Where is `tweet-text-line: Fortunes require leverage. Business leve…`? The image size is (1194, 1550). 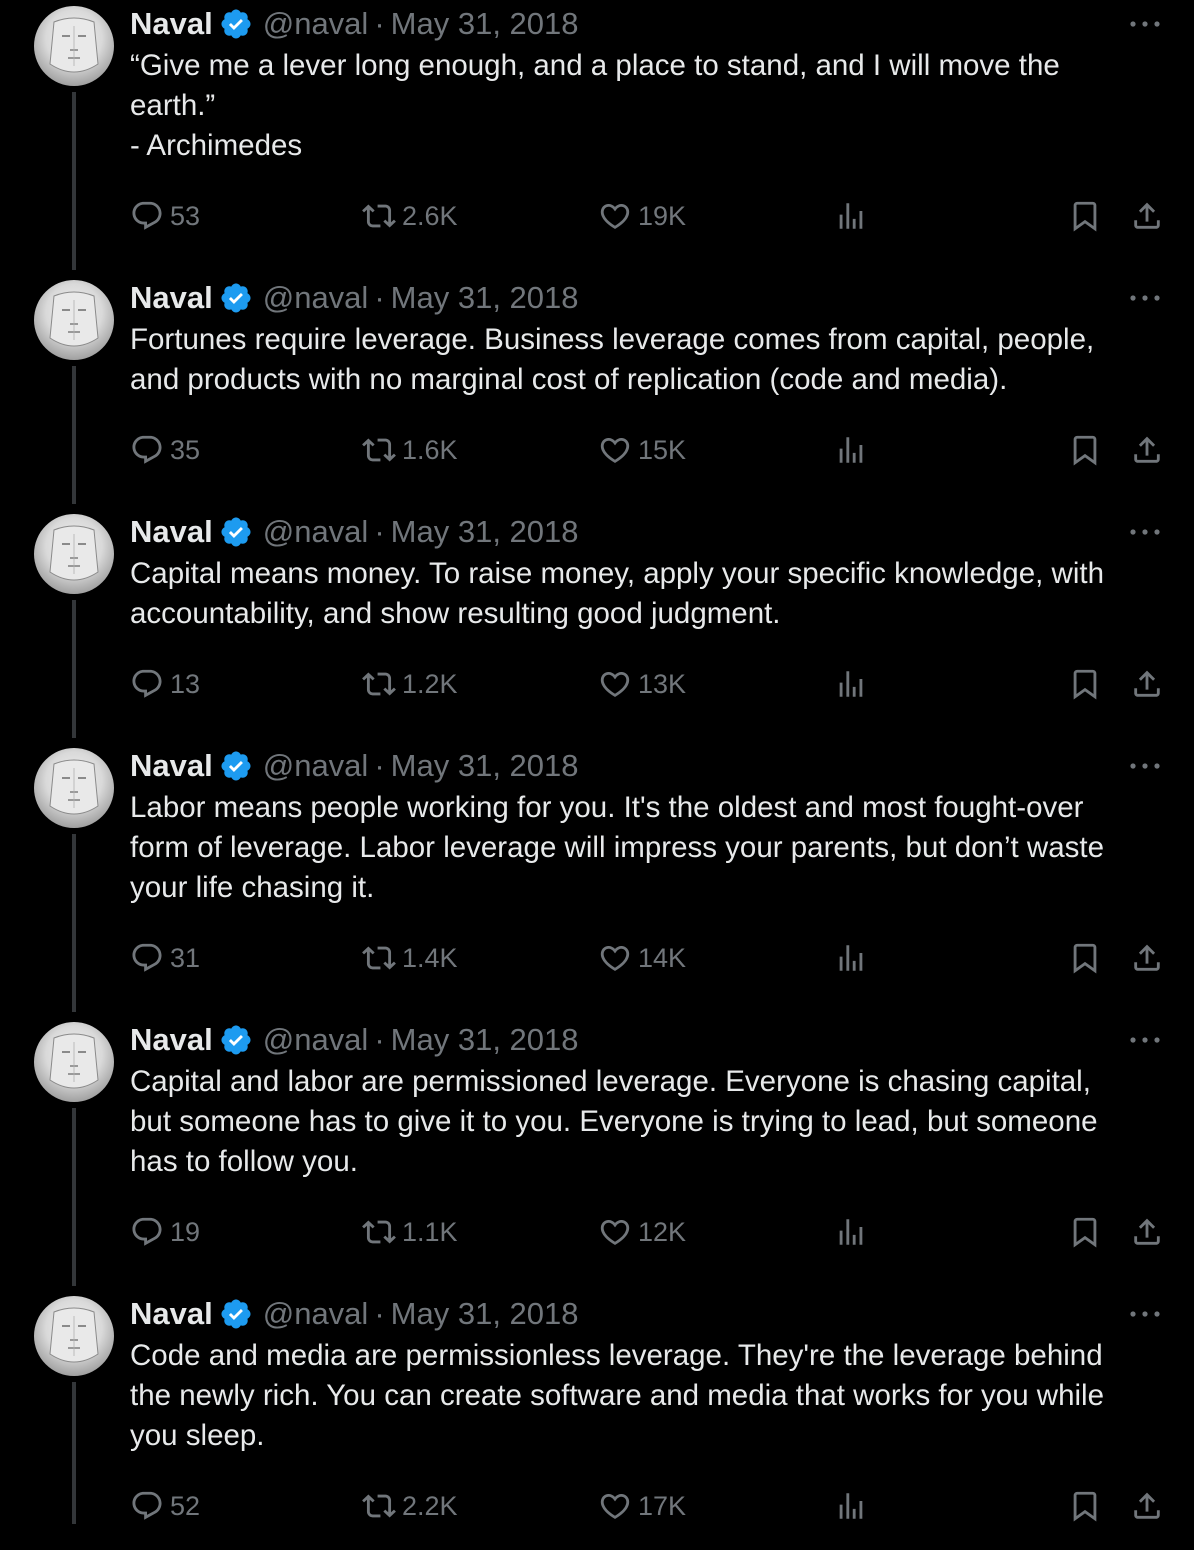
tweet-text-line: Fortunes require leverage. Business leve… is located at coordinates (612, 339).